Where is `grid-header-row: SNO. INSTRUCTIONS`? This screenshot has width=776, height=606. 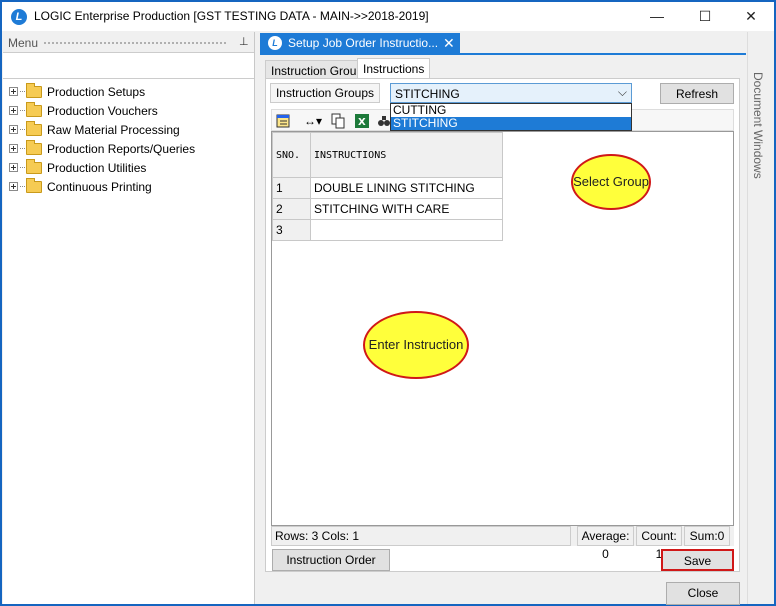 grid-header-row: SNO. INSTRUCTIONS is located at coordinates (387, 155).